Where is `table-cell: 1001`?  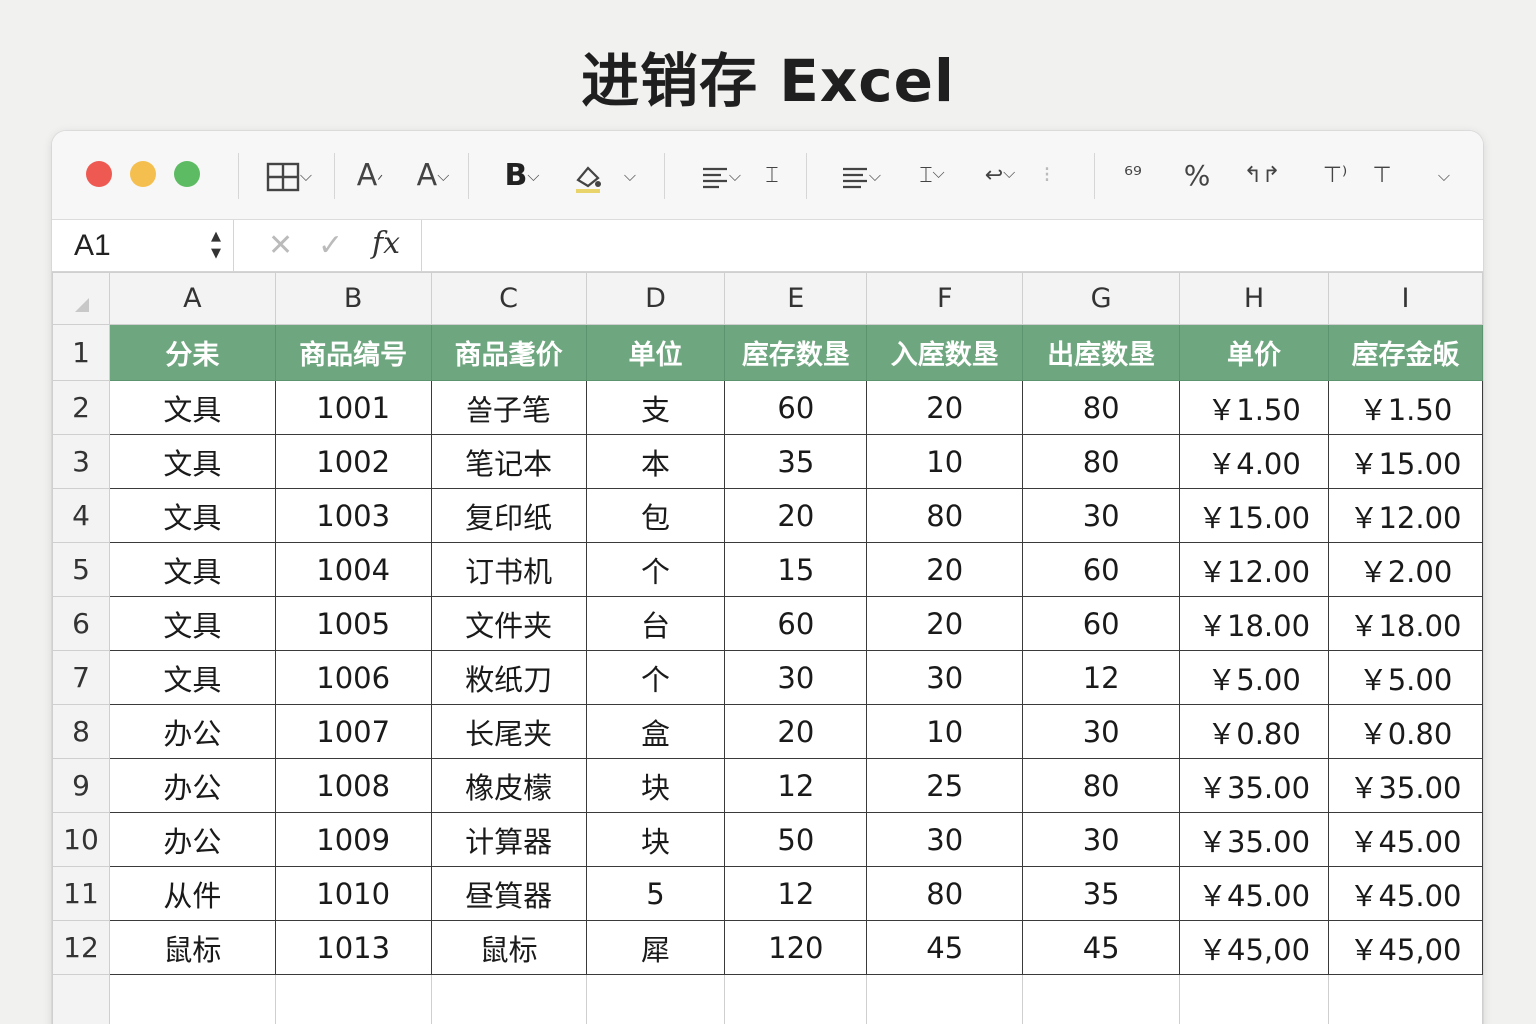 table-cell: 1001 is located at coordinates (353, 407).